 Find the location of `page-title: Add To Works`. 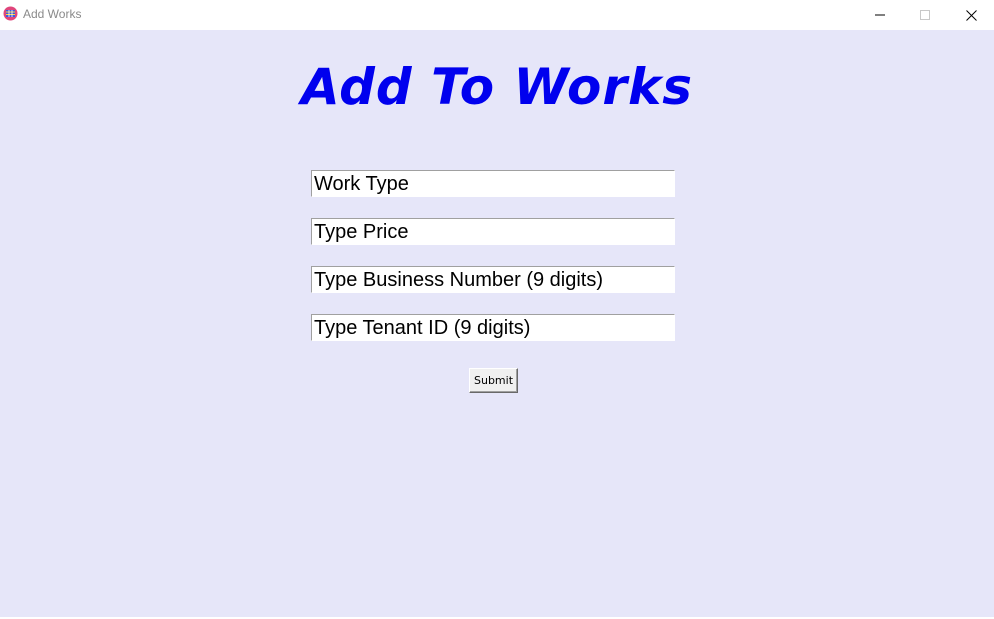

page-title: Add To Works is located at coordinates (496, 87).